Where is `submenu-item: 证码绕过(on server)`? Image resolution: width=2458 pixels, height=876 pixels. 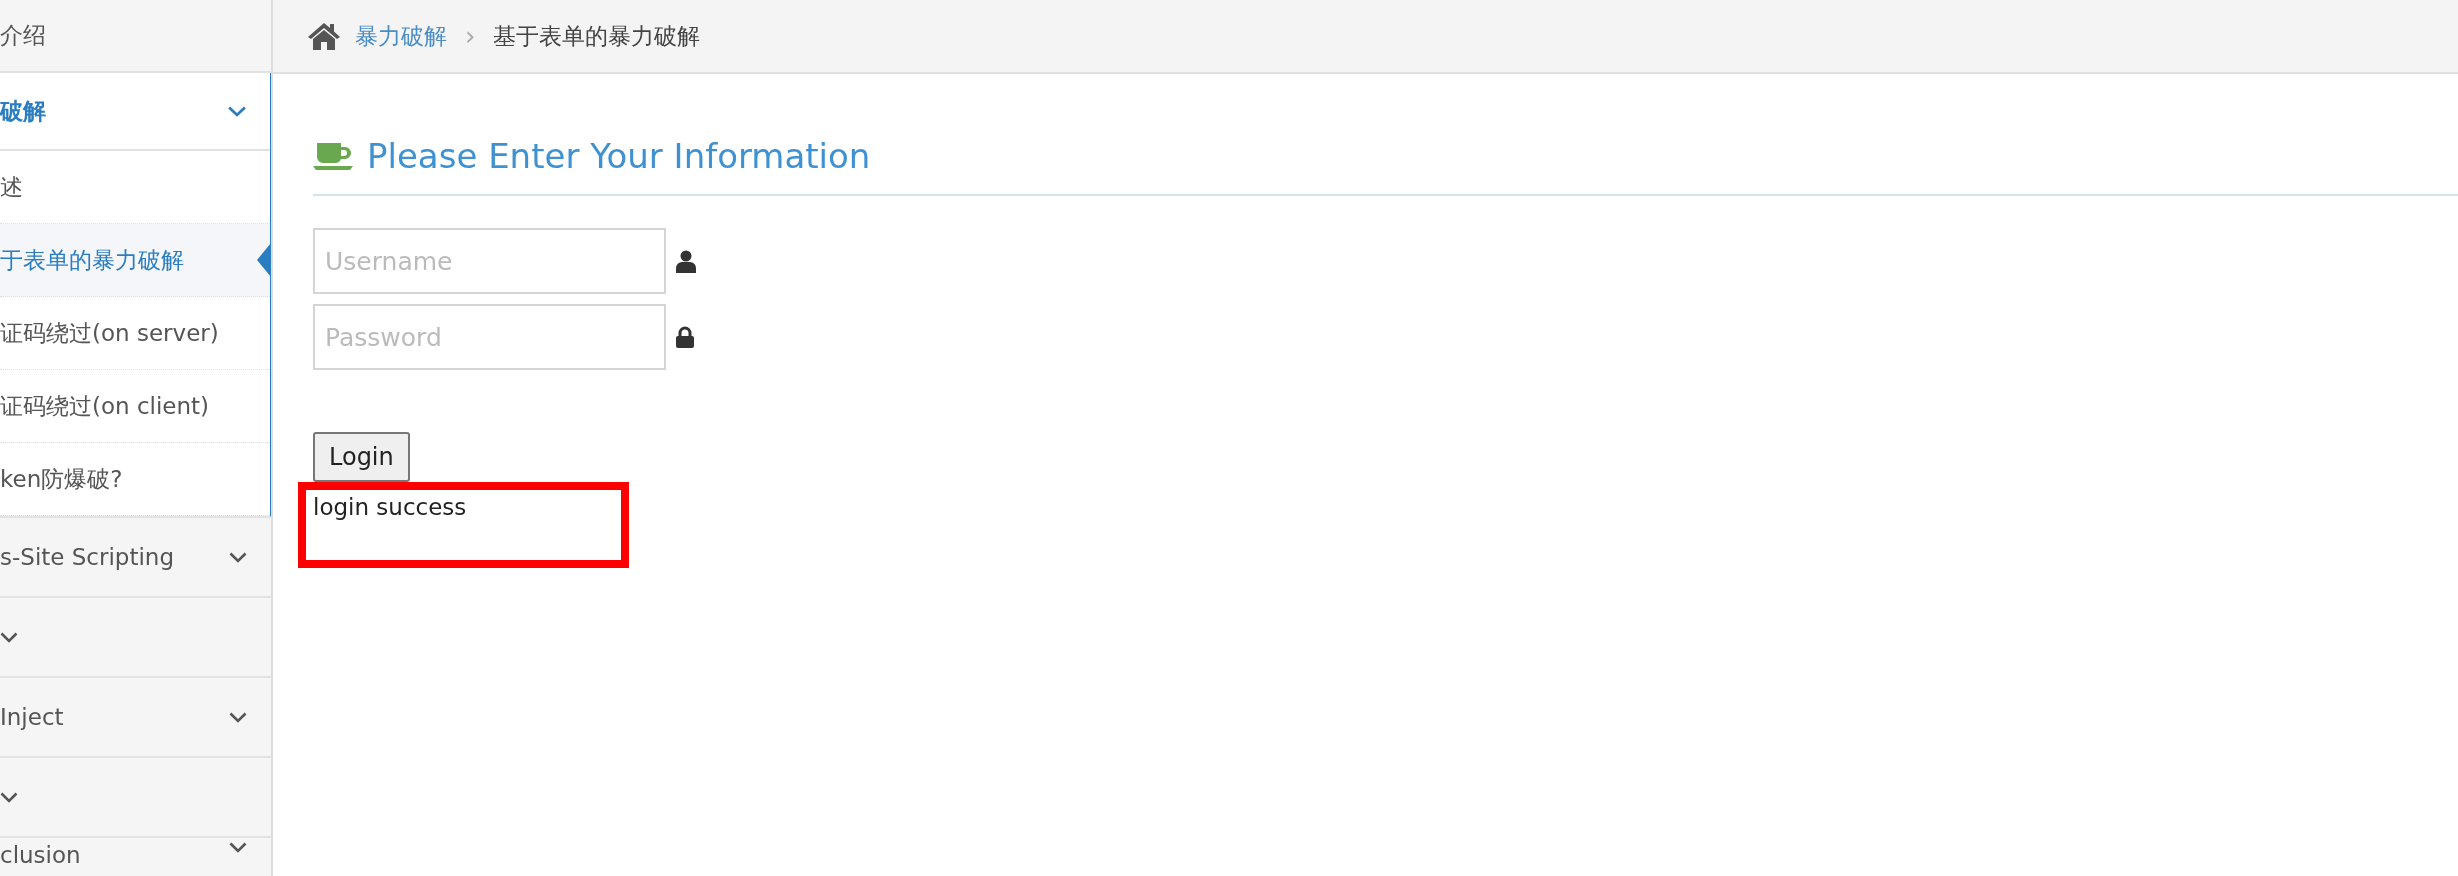 submenu-item: 证码绕过(on server) is located at coordinates (135, 333).